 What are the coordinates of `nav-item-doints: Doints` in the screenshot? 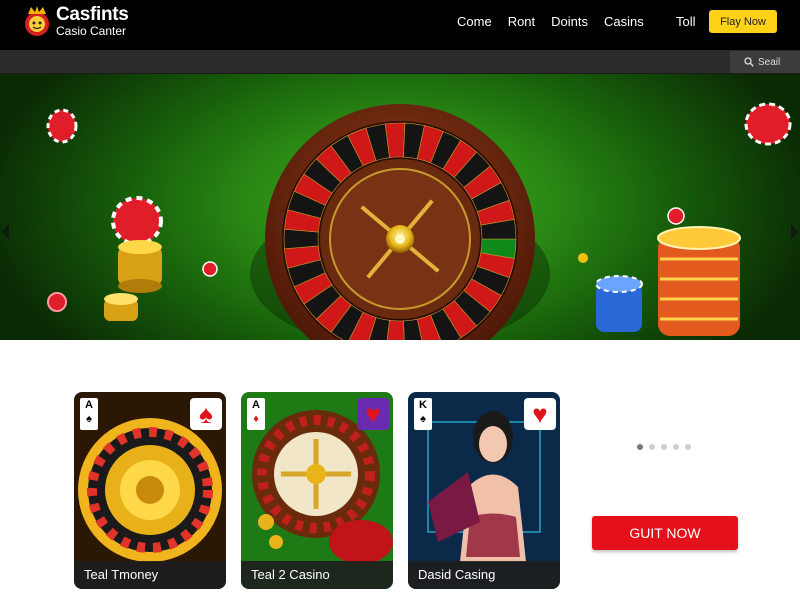 It's located at (569, 21).